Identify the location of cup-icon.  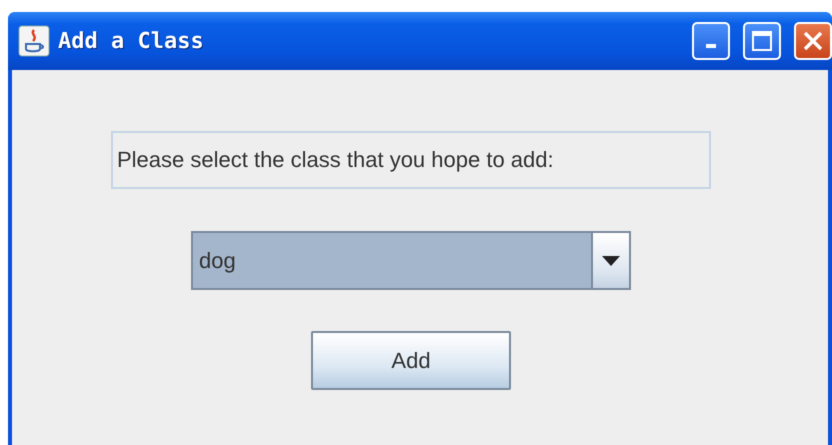
(34, 41).